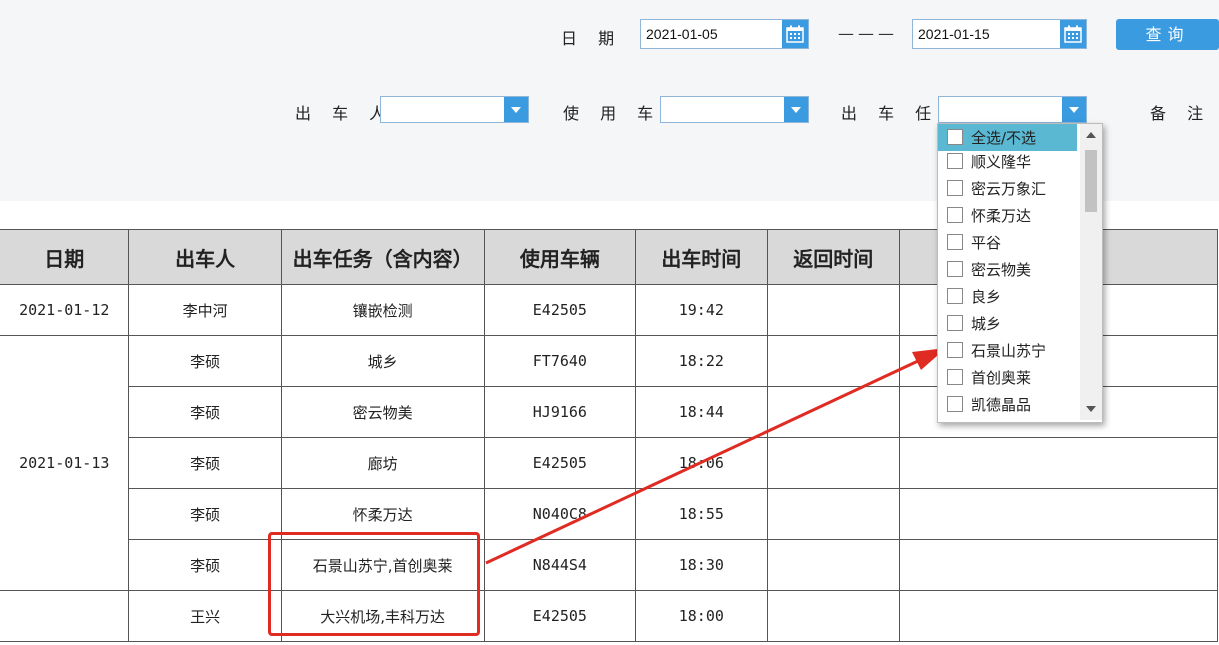 The image size is (1219, 645). I want to click on dropdown-item-label: 怀柔万达, so click(1001, 216).